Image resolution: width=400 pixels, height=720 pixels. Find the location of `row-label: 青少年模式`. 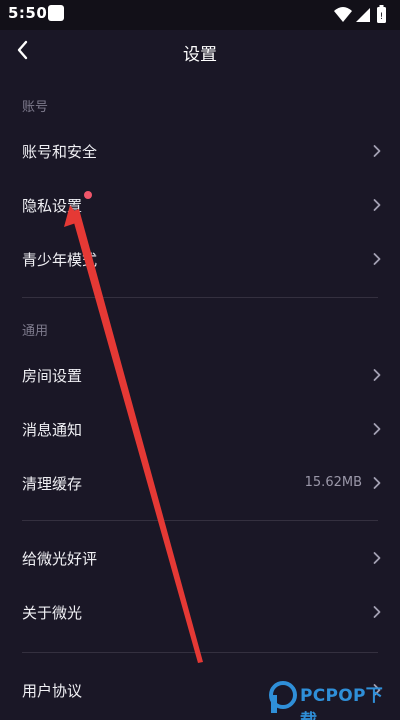

row-label: 青少年模式 is located at coordinates (60, 260).